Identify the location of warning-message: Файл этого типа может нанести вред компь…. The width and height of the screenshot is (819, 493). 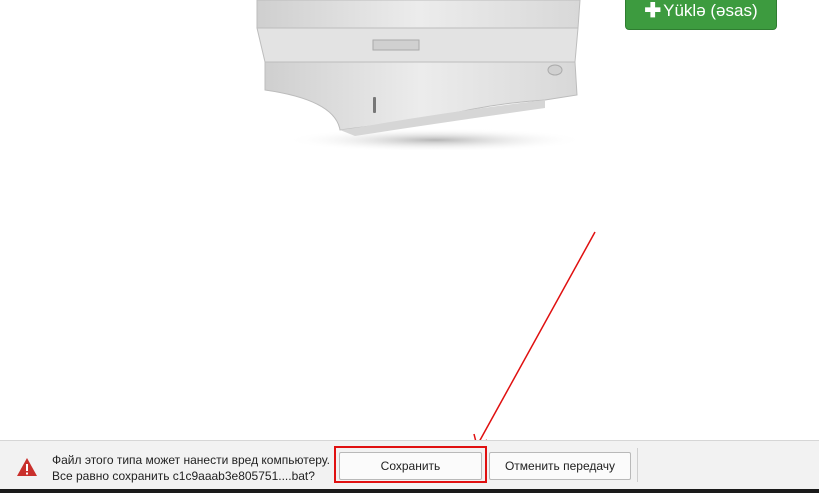
(191, 468).